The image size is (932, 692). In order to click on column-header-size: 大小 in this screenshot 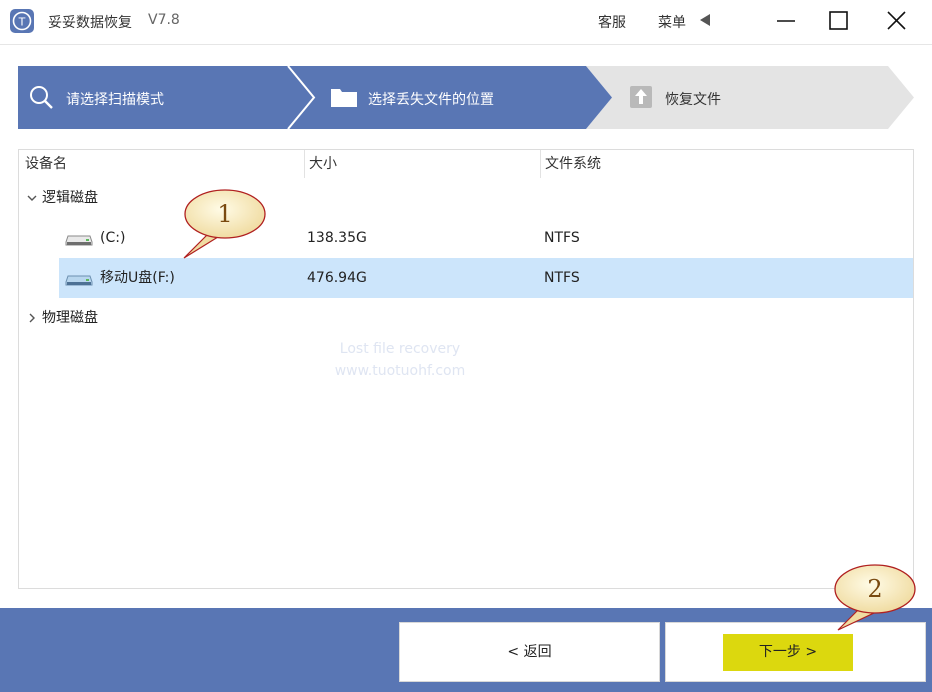, I will do `click(323, 164)`.